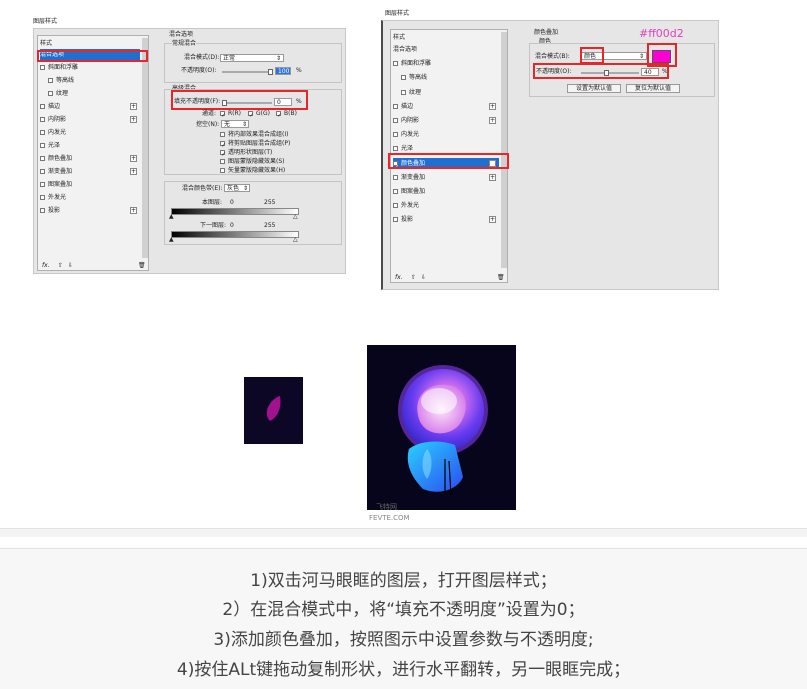 The height and width of the screenshot is (689, 807). I want to click on advanced-option: 将内部效果混合成组(I), so click(254, 135).